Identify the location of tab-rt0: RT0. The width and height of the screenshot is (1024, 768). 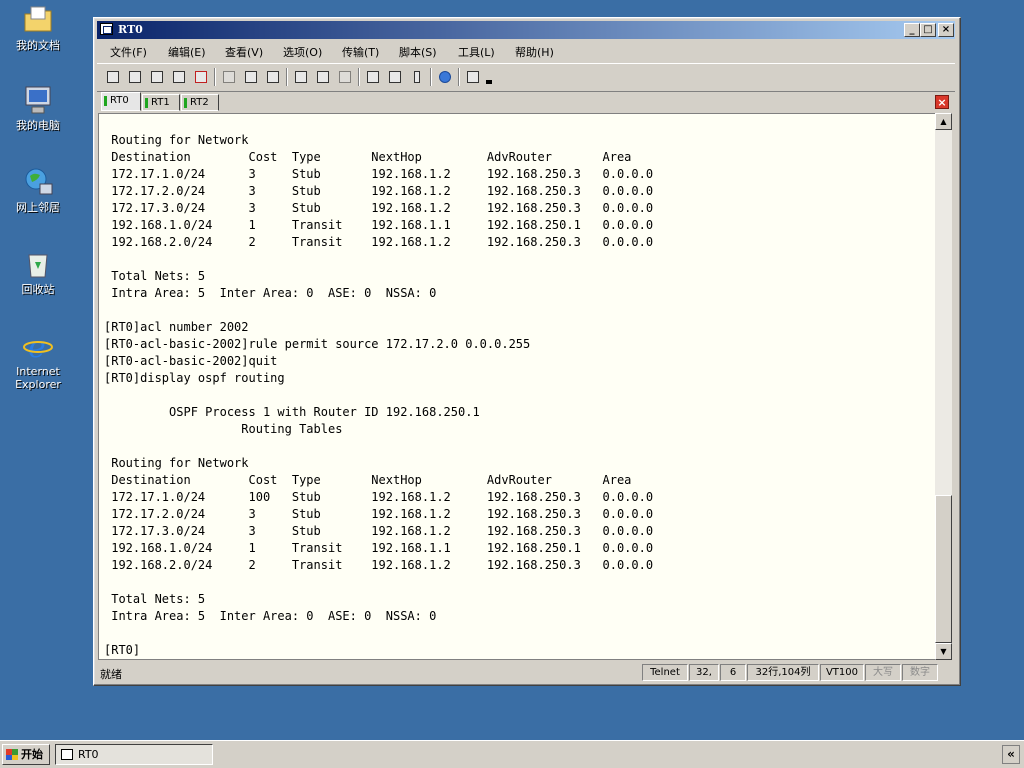
(121, 101).